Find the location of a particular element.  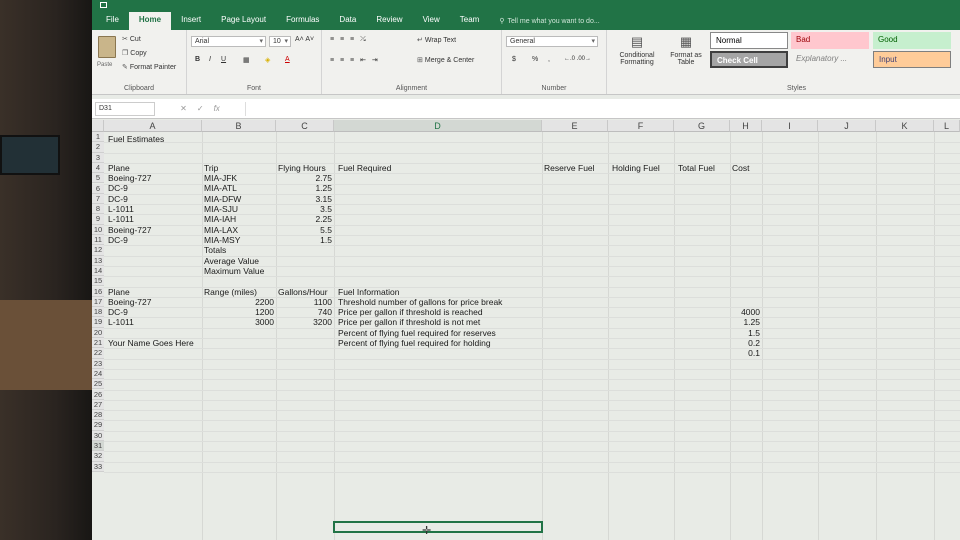

cell-b11: Totals is located at coordinates (215, 250).